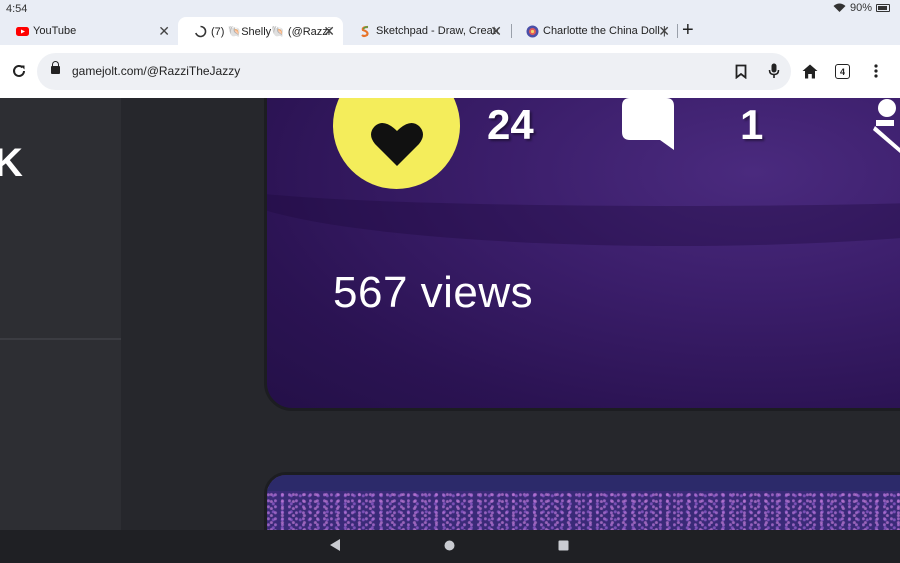 The height and width of the screenshot is (563, 900). I want to click on battery-icon, so click(883, 8).